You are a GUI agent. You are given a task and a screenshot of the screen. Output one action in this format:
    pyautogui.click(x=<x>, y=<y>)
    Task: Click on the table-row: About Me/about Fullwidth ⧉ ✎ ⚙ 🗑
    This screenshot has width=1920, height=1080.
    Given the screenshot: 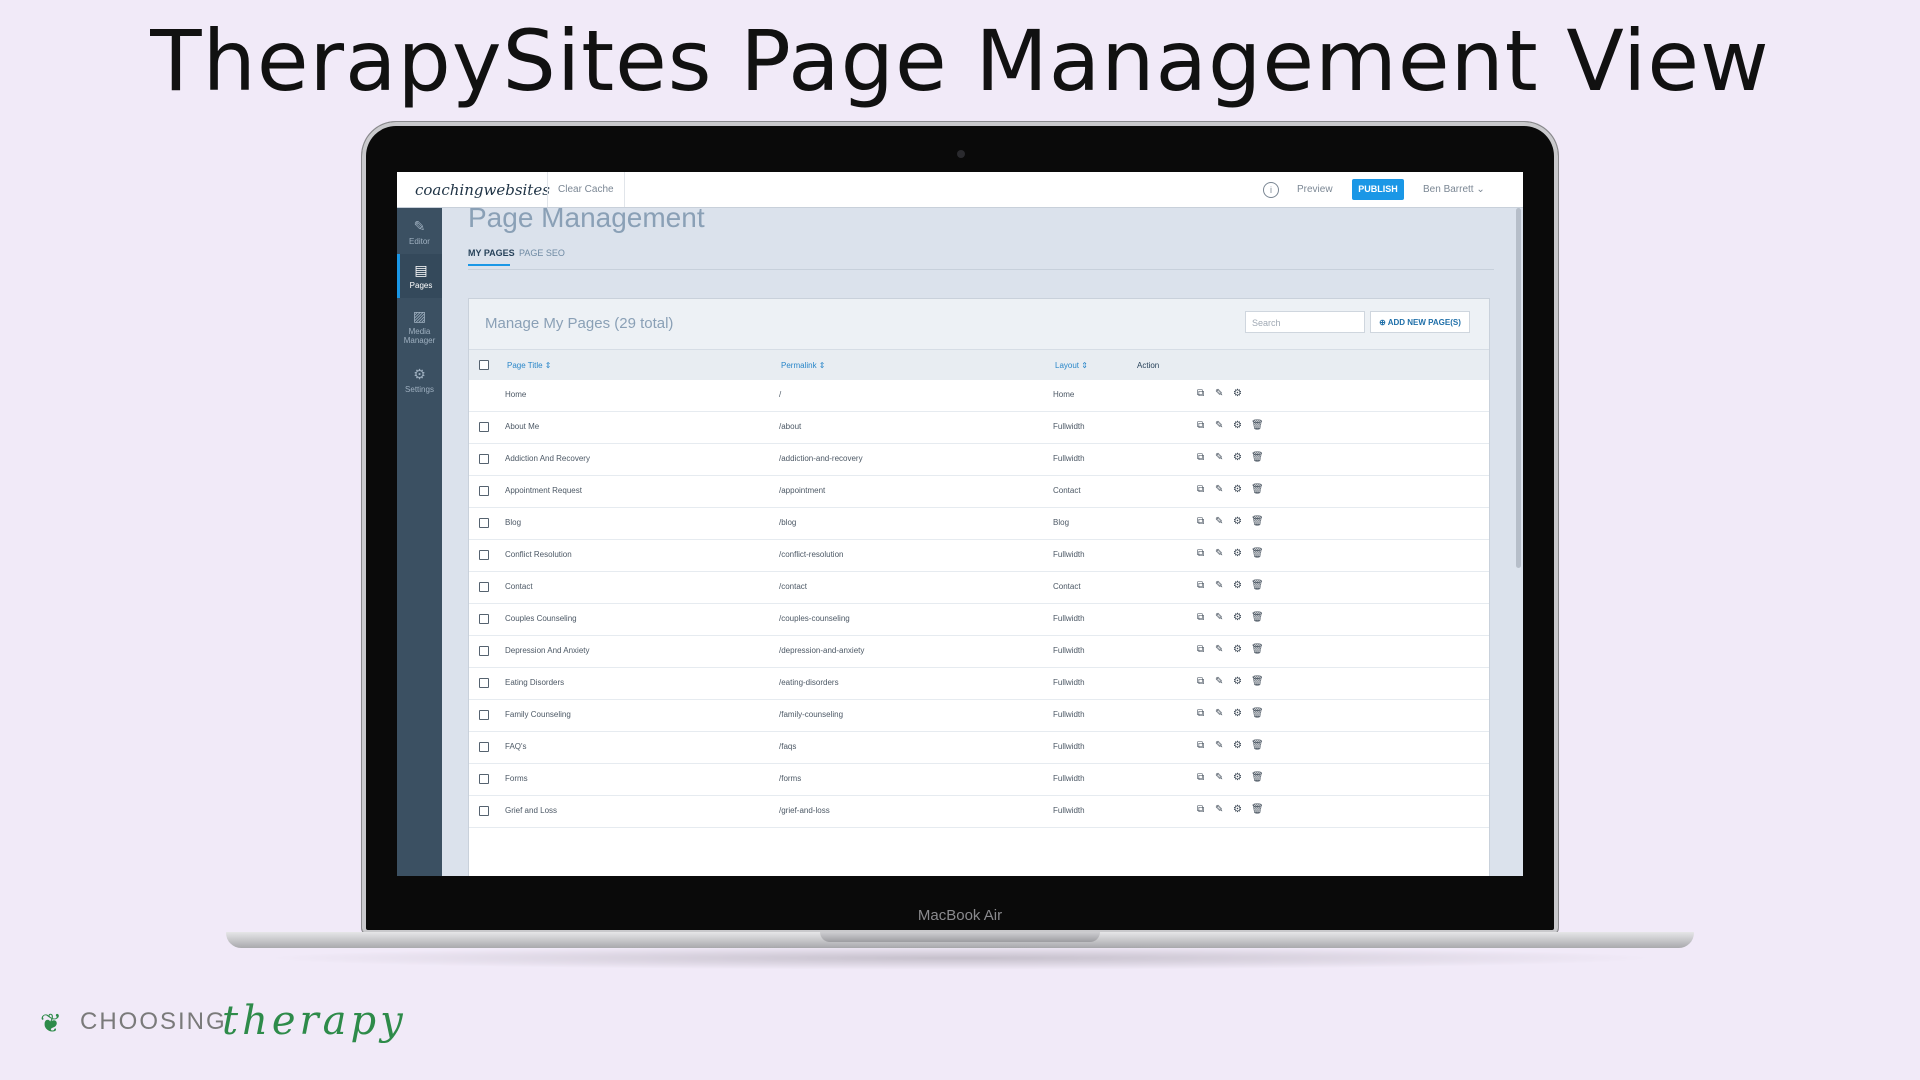 What is the action you would take?
    pyautogui.click(x=979, y=427)
    